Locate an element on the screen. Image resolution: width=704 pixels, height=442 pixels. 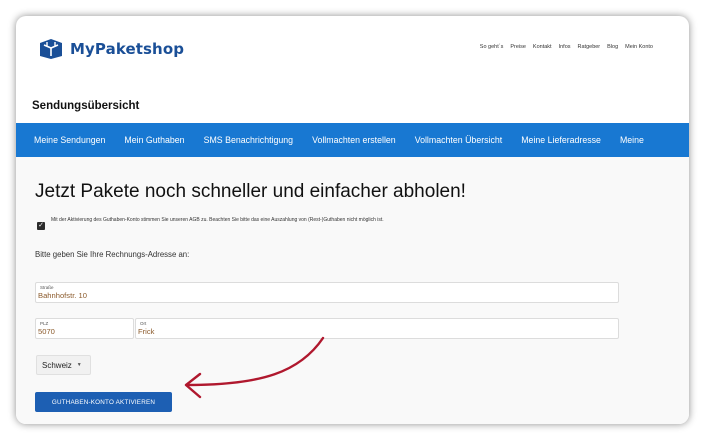
logo: MyPaketshop is located at coordinates (111, 49).